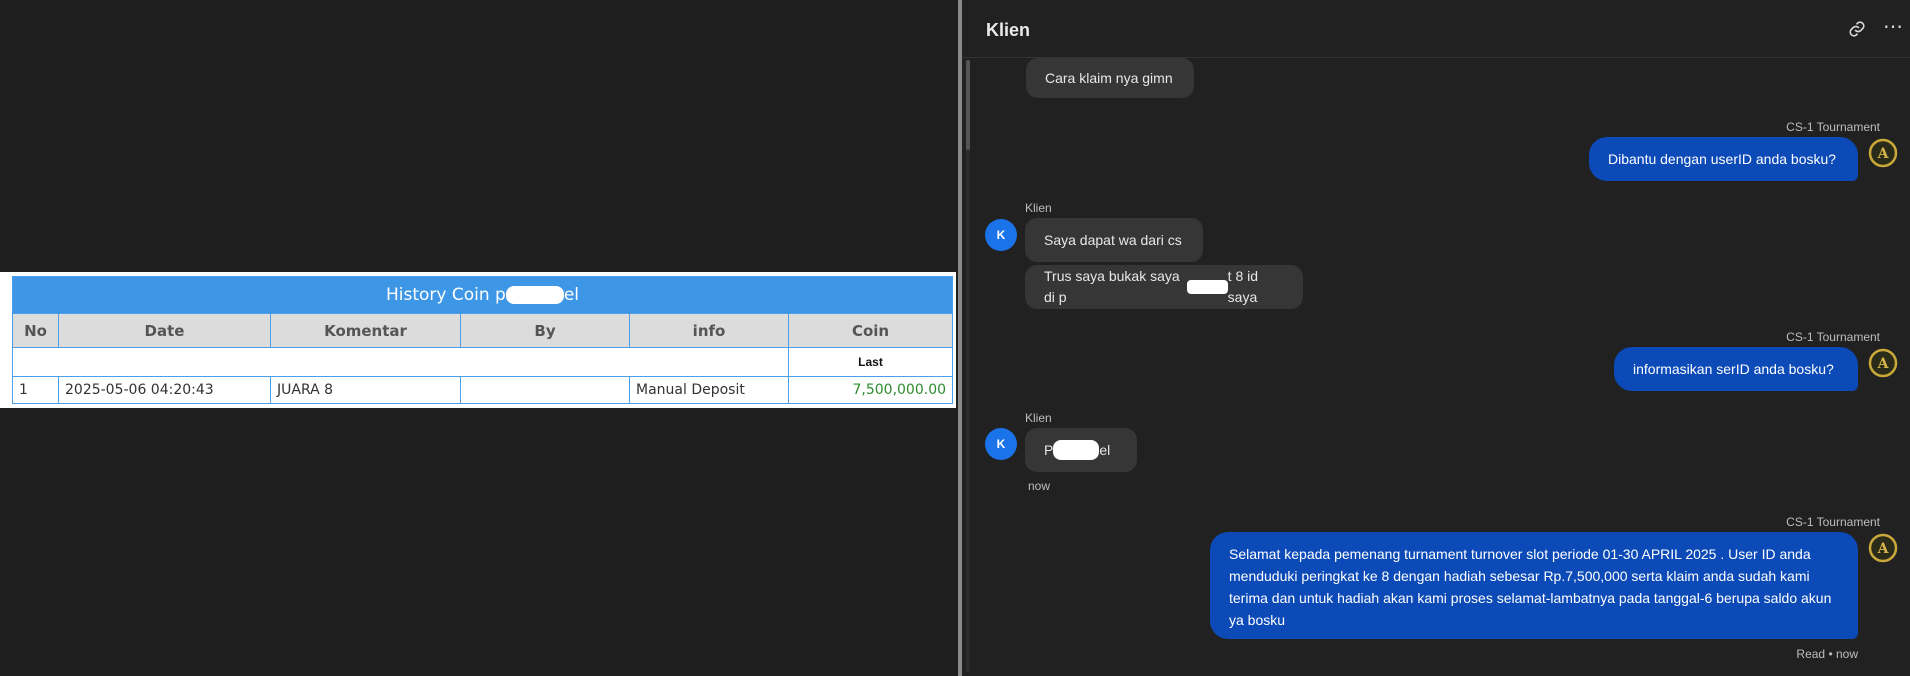  I want to click on table-title: History Coin p el, so click(482, 295).